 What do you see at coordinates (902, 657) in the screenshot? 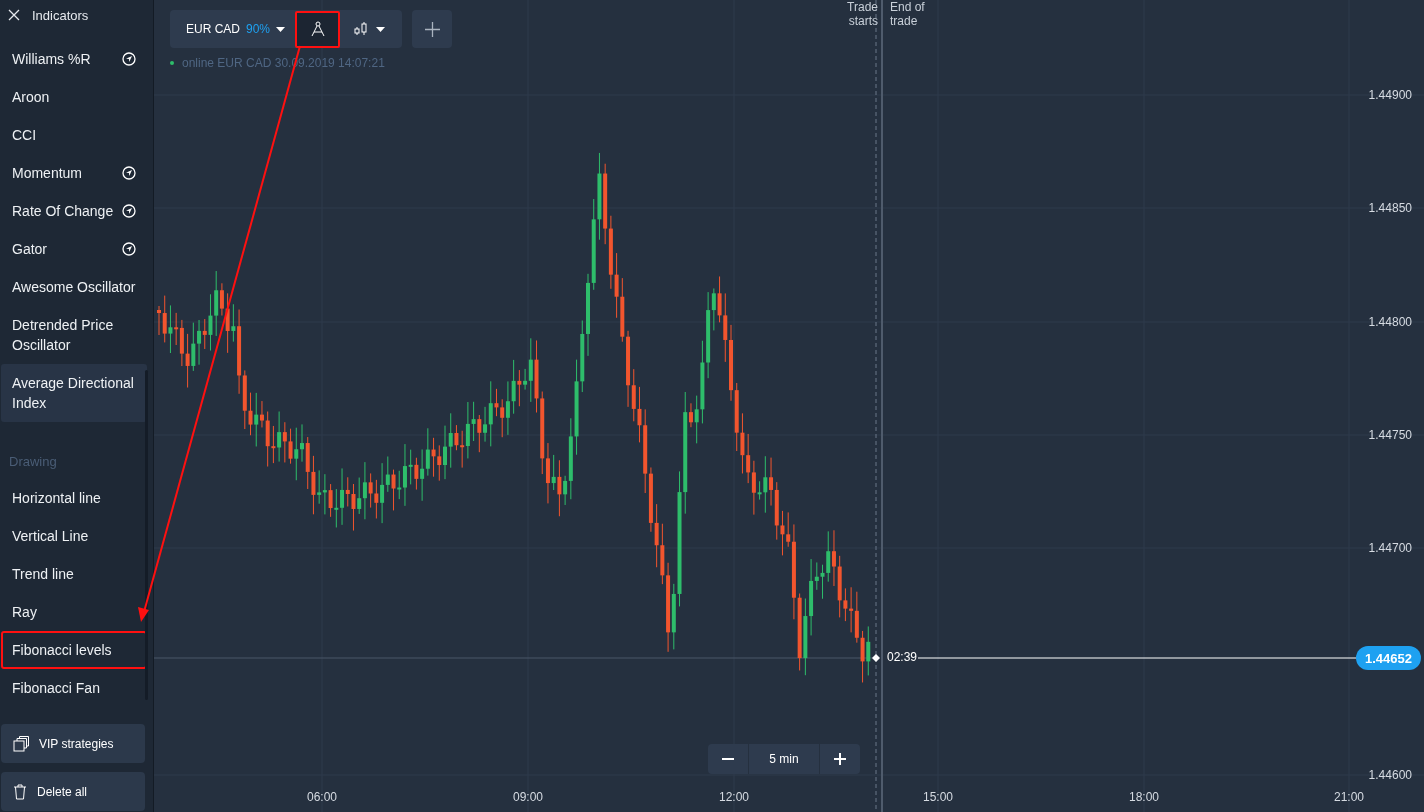
I see `countdown-timer: 02:39` at bounding box center [902, 657].